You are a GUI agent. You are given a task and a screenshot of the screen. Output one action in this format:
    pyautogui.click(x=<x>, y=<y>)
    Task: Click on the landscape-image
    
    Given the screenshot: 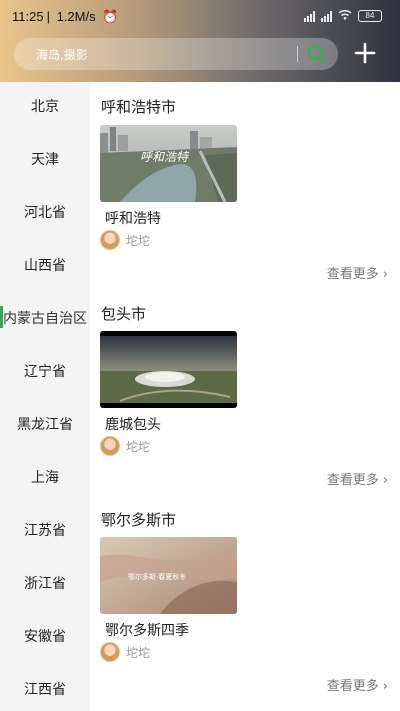 What is the action you would take?
    pyautogui.click(x=168, y=369)
    